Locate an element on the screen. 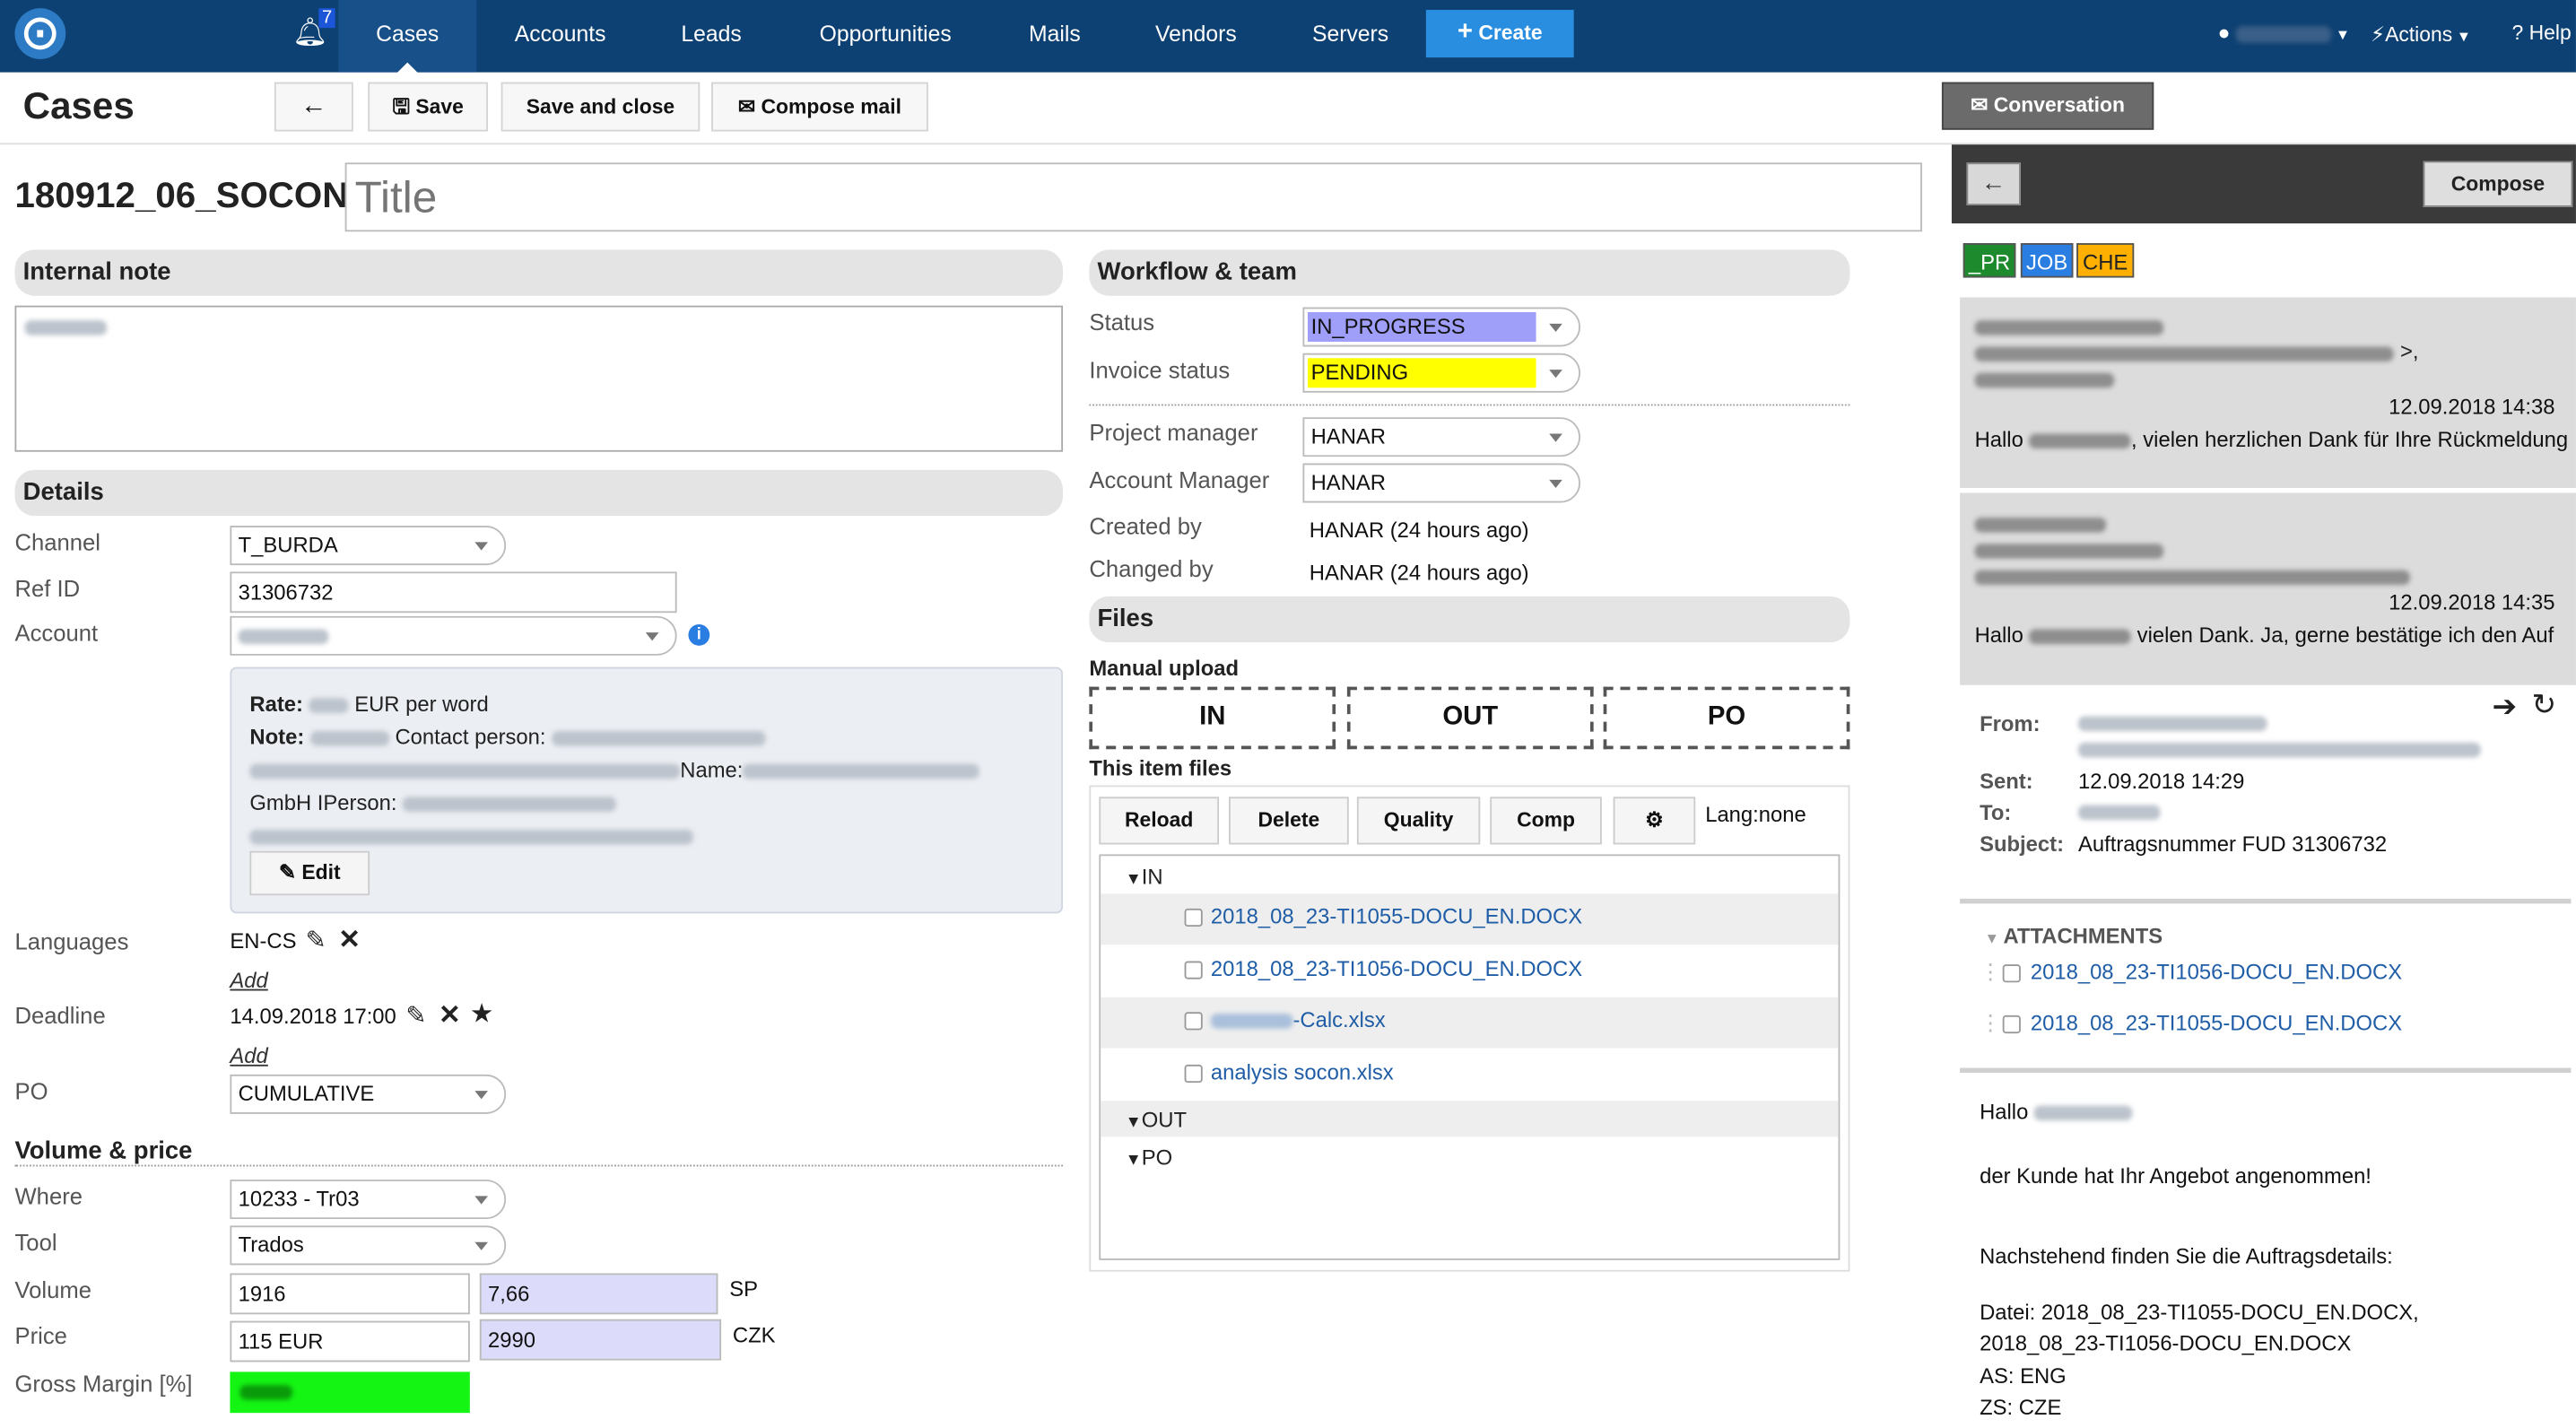 Image resolution: width=2576 pixels, height=1428 pixels. delete-button: Delete is located at coordinates (1289, 821).